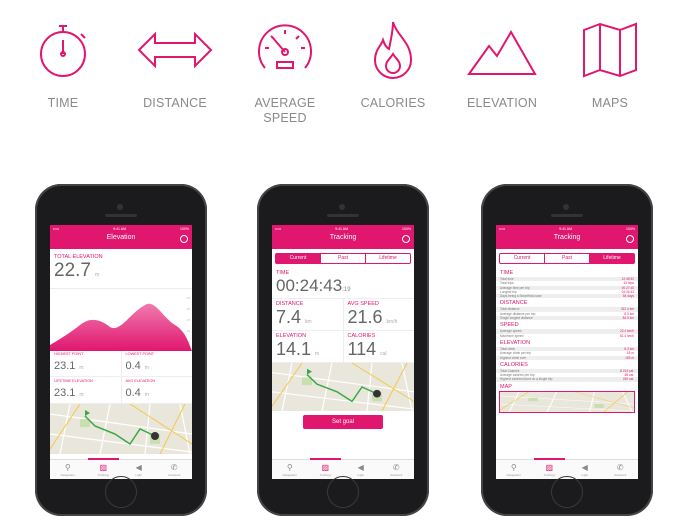 This screenshot has height=529, width=680. Describe the element at coordinates (343, 422) in the screenshot. I see `set-goal-button: Set goal` at that location.